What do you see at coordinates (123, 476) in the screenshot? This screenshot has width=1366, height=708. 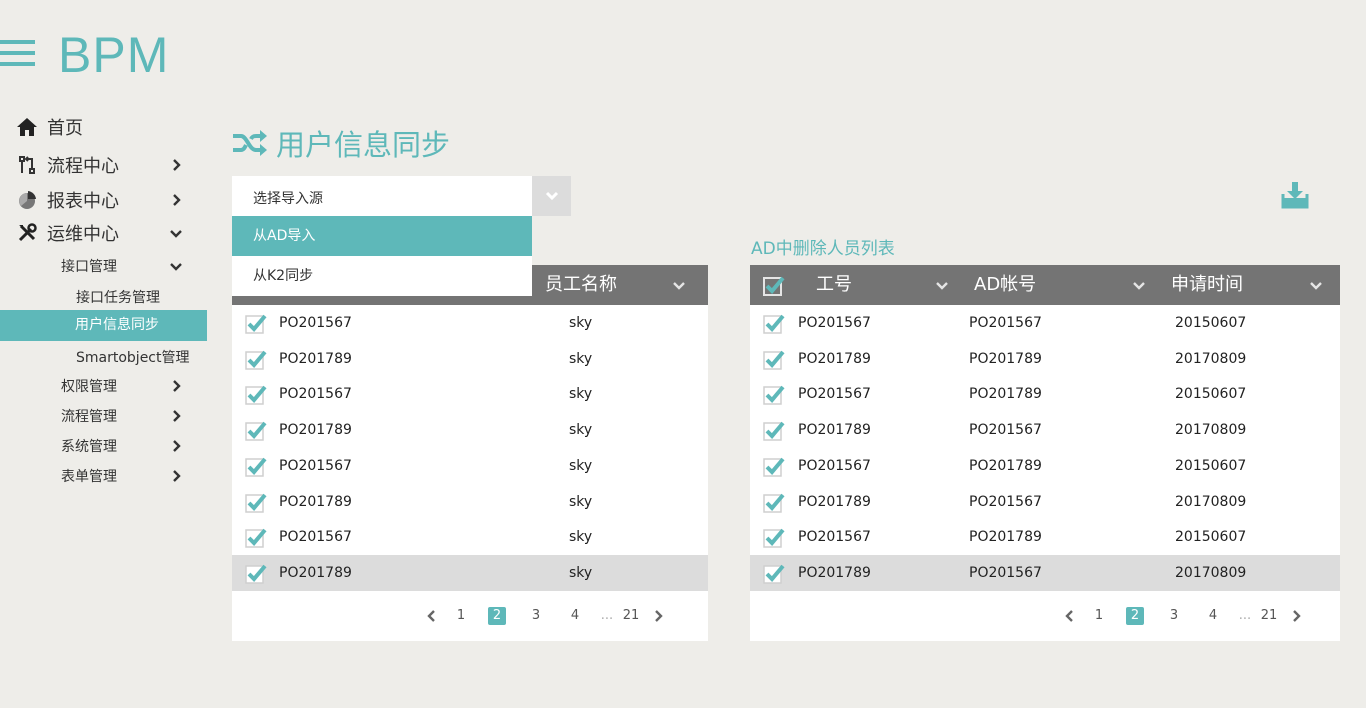 I see `sidebar-item-form: 表单管理` at bounding box center [123, 476].